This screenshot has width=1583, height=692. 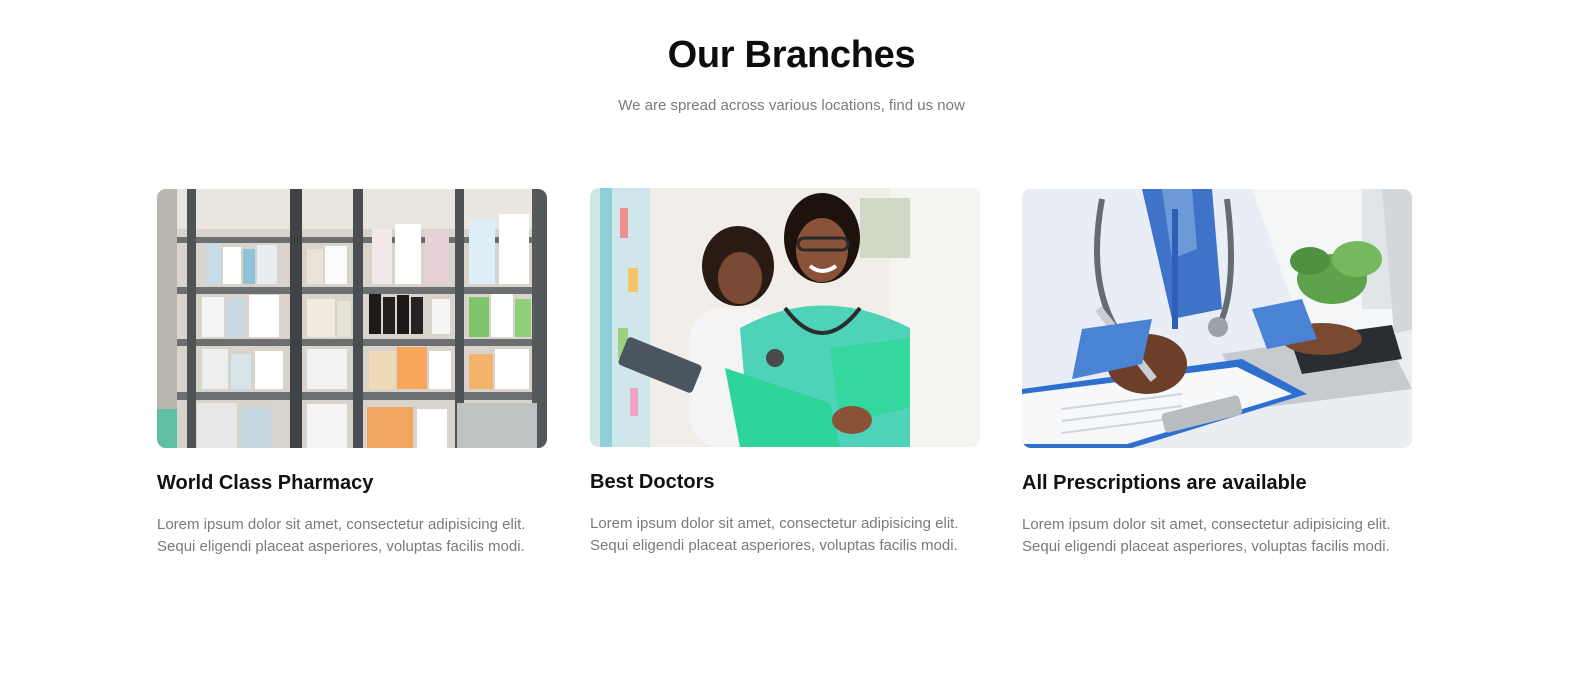 I want to click on card-heading: All Prescriptions are available, so click(x=1164, y=483).